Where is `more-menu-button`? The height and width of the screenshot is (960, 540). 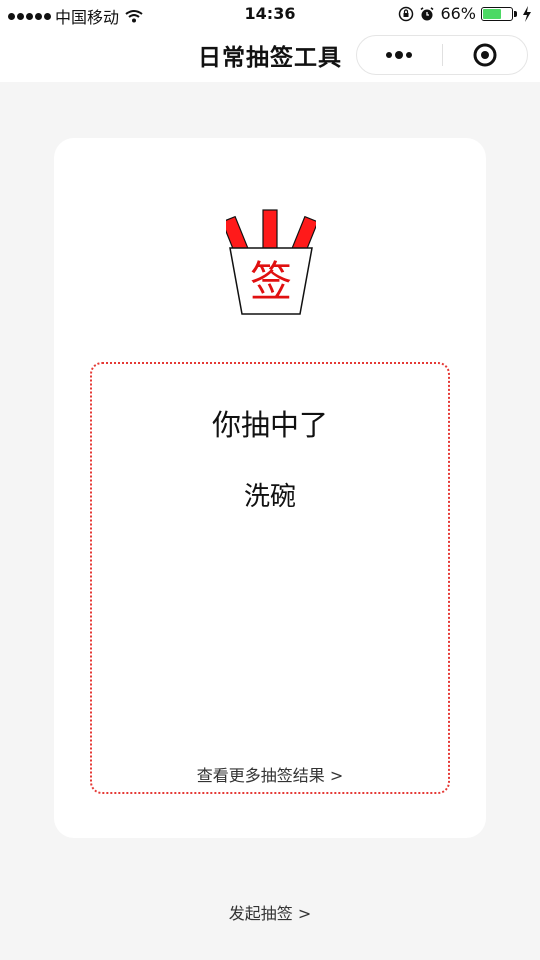 more-menu-button is located at coordinates (399, 55).